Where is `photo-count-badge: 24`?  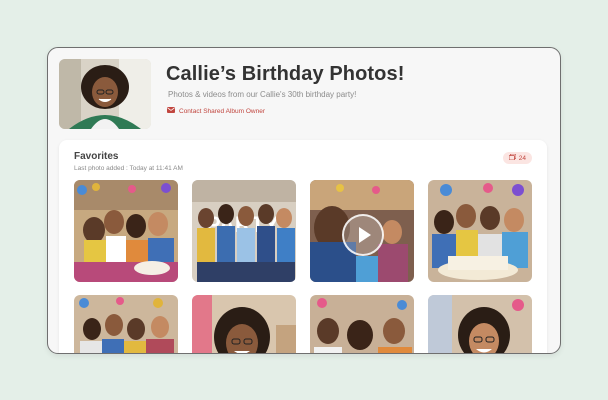
photo-count-badge: 24 is located at coordinates (517, 158).